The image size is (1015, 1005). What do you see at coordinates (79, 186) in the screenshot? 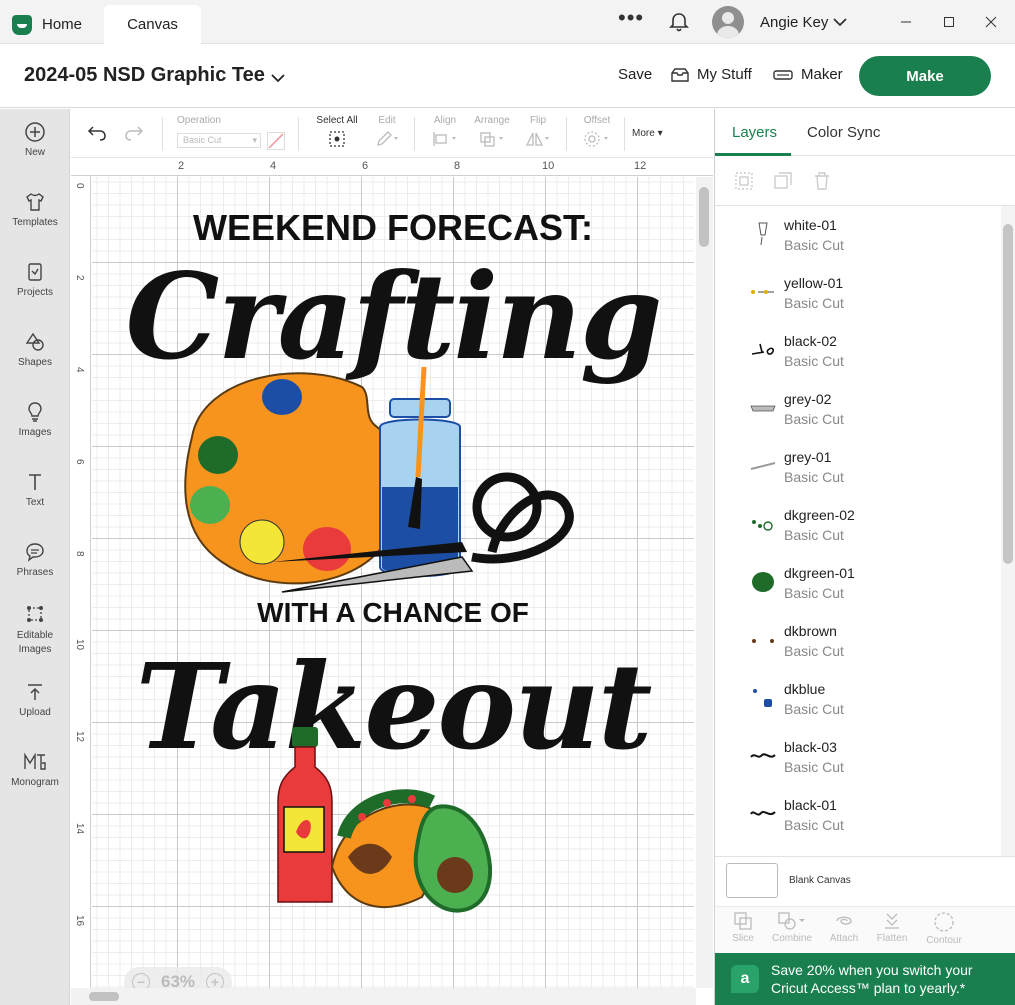
I see `ruler-label: 0` at bounding box center [79, 186].